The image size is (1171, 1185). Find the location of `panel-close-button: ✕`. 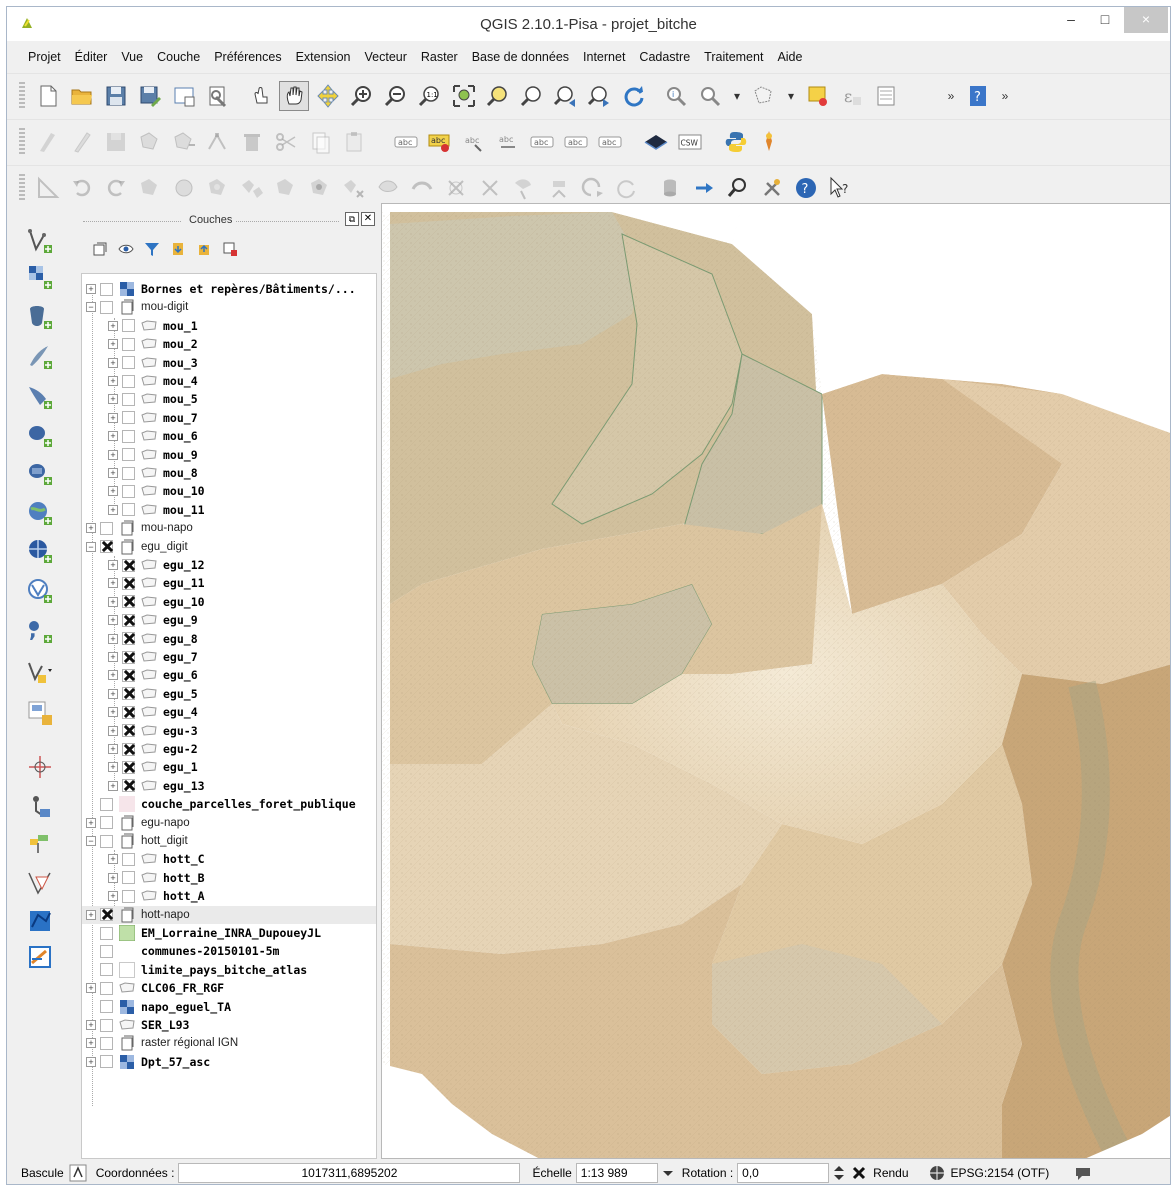

panel-close-button: ✕ is located at coordinates (368, 219).